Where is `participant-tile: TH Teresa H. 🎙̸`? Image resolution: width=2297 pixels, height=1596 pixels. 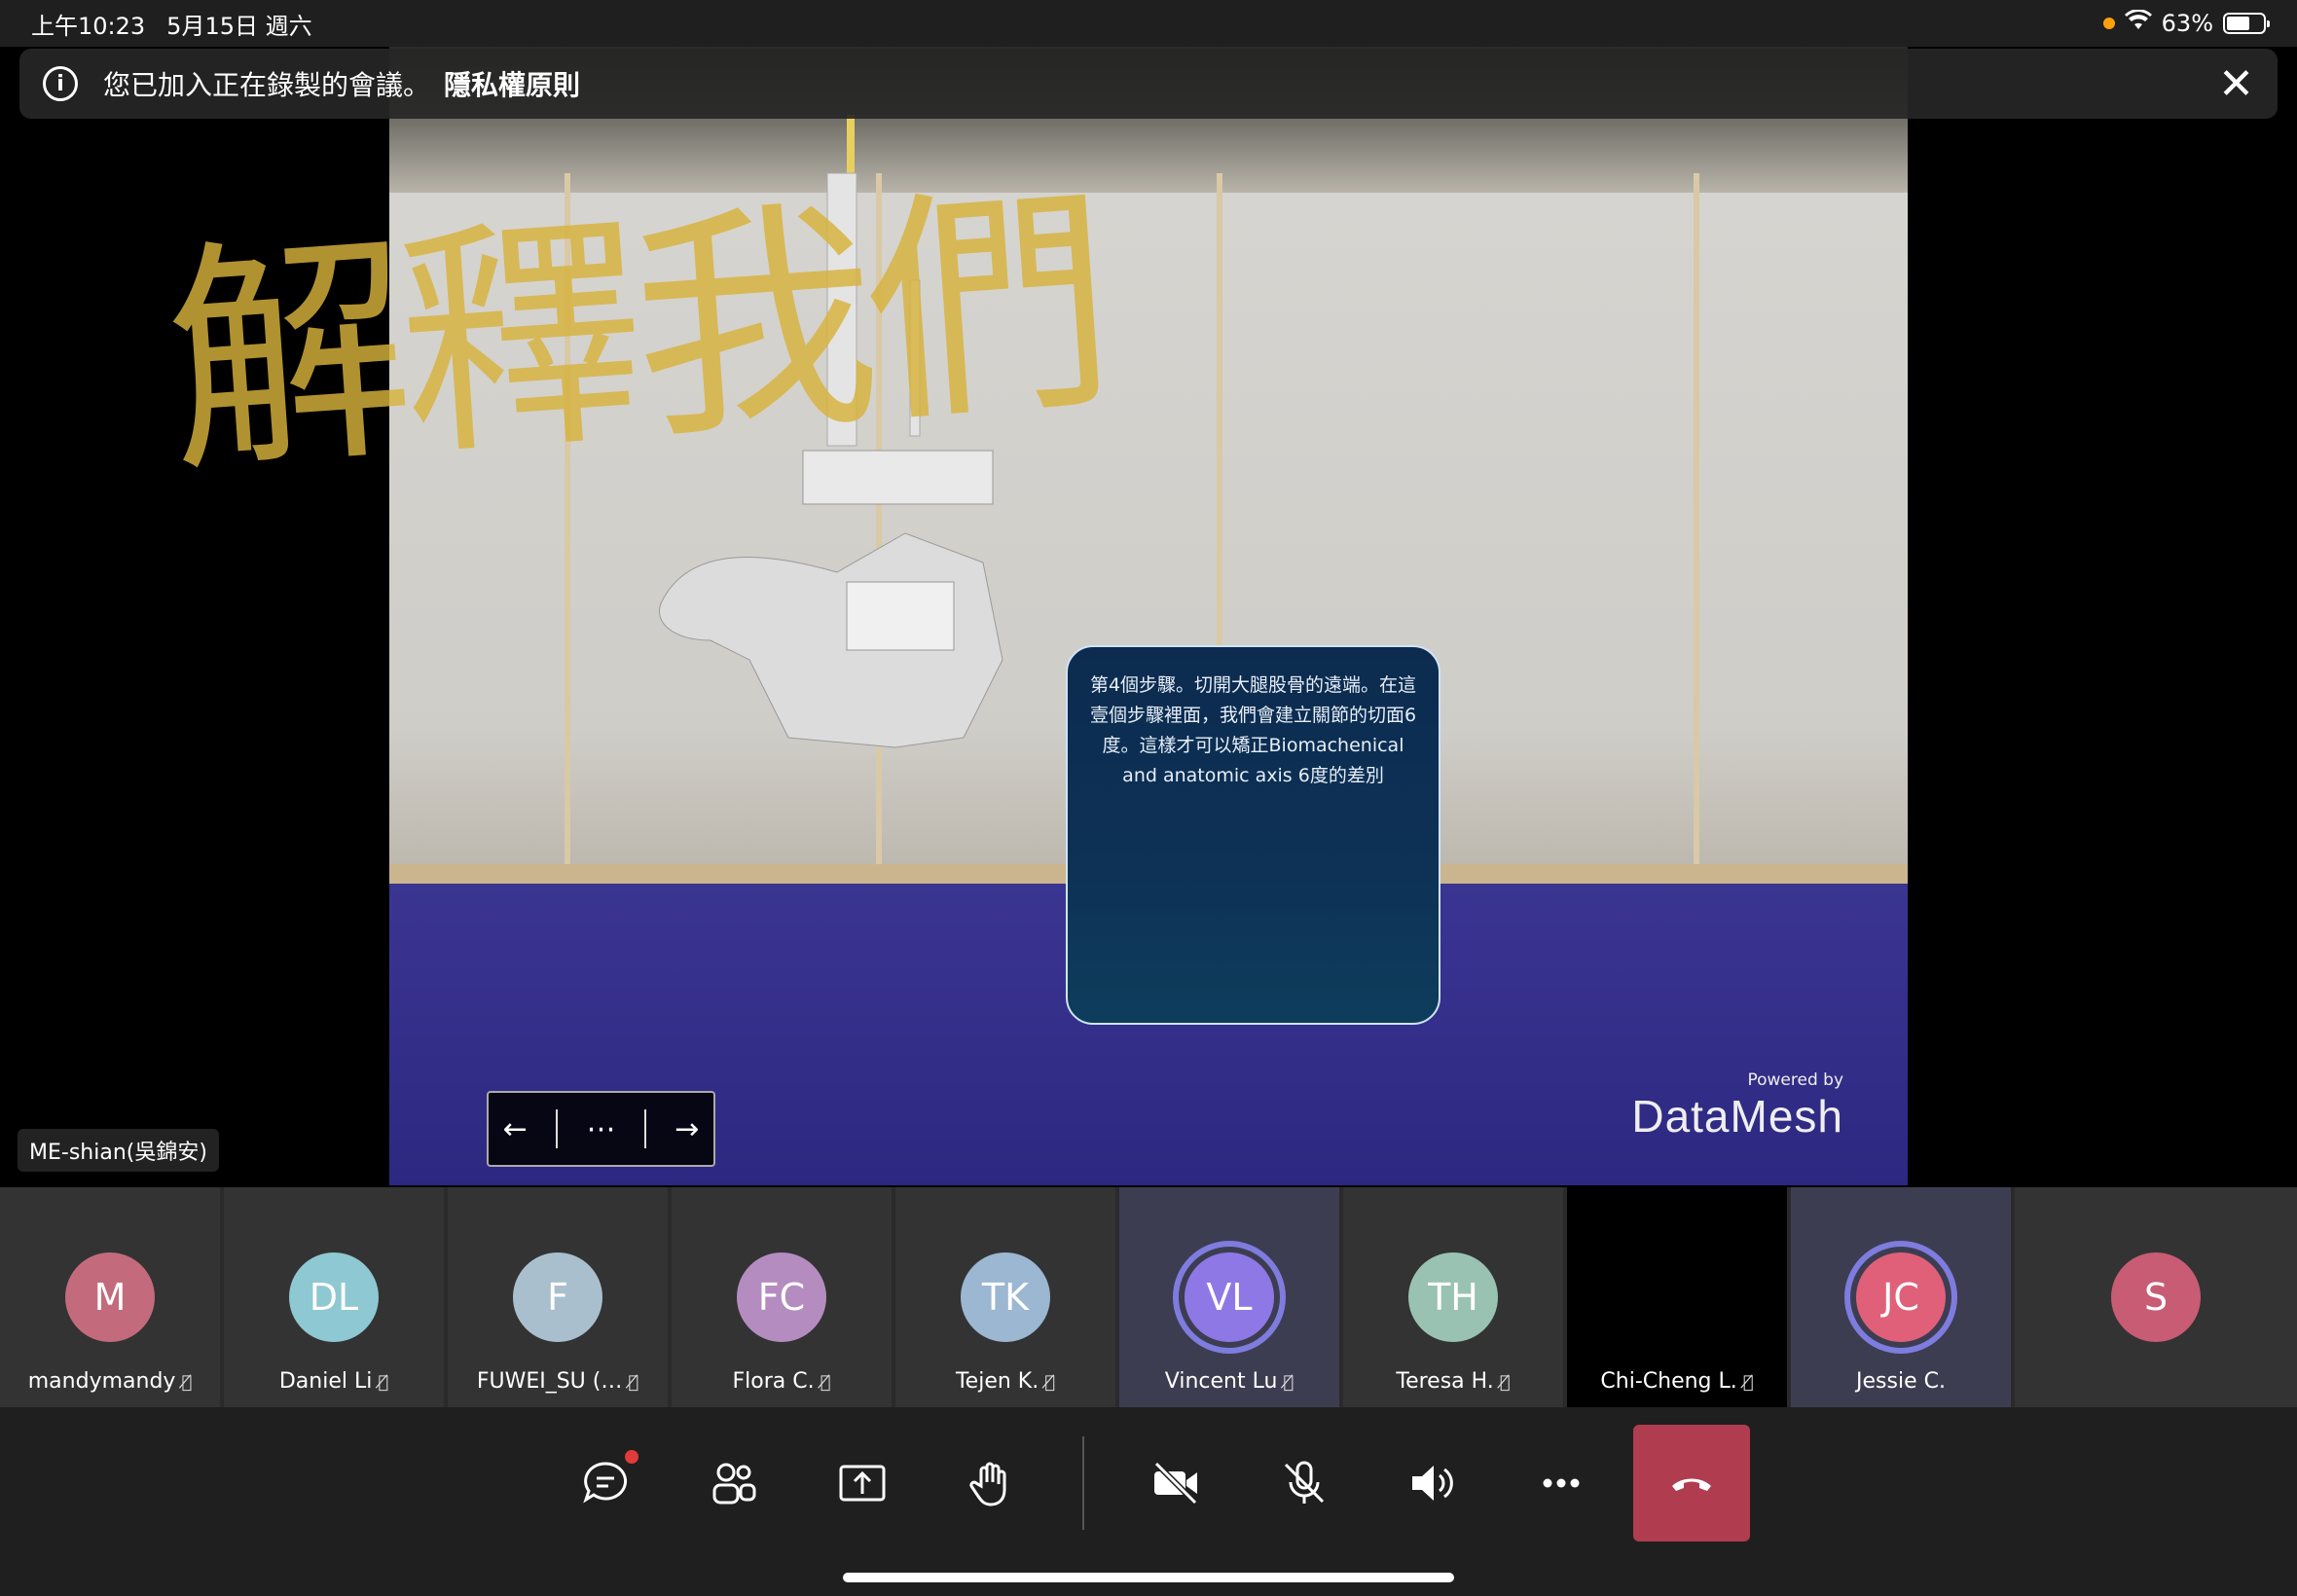
participant-tile: TH Teresa H. 🎙̸ is located at coordinates (1453, 1297).